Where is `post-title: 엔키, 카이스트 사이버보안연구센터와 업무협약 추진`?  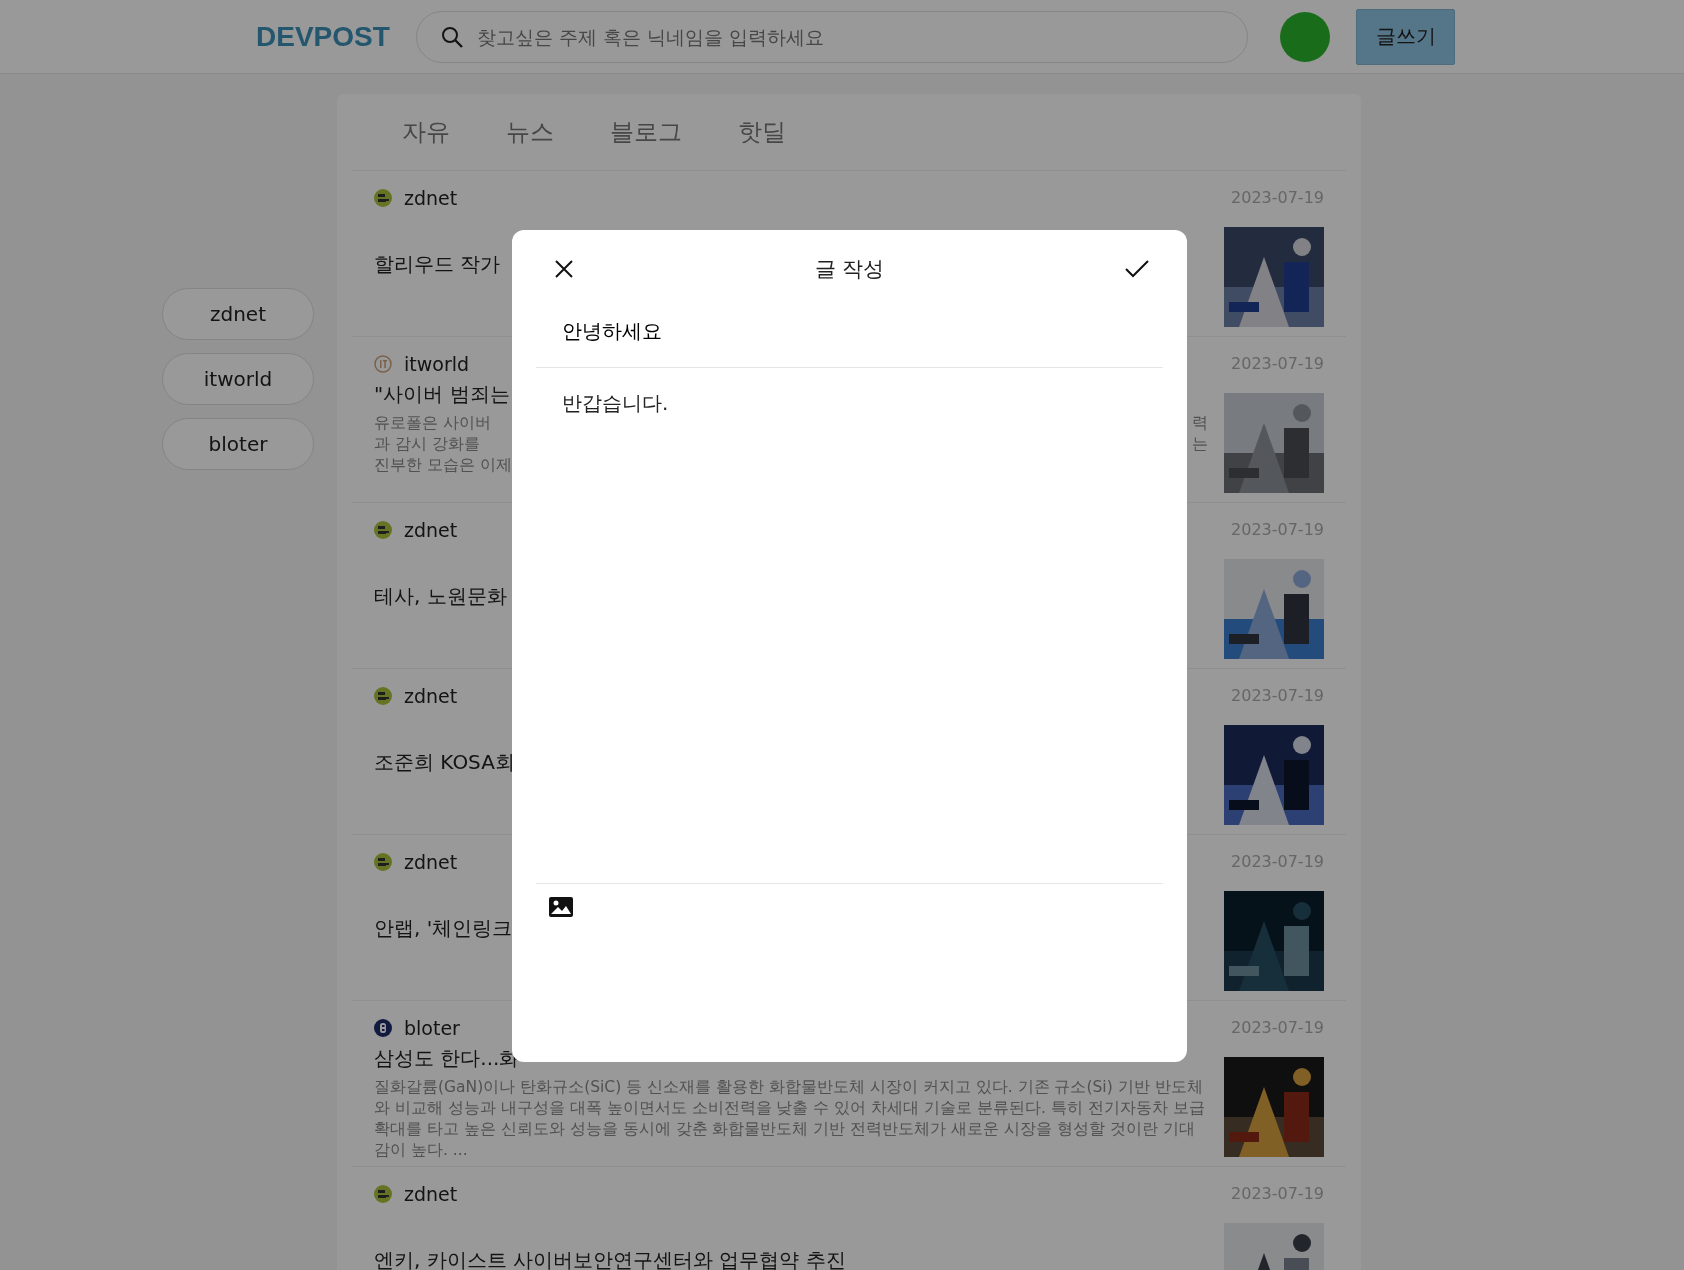
post-title: 엔키, 카이스트 사이버보안연구센터와 업무협약 추진 is located at coordinates (791, 1258).